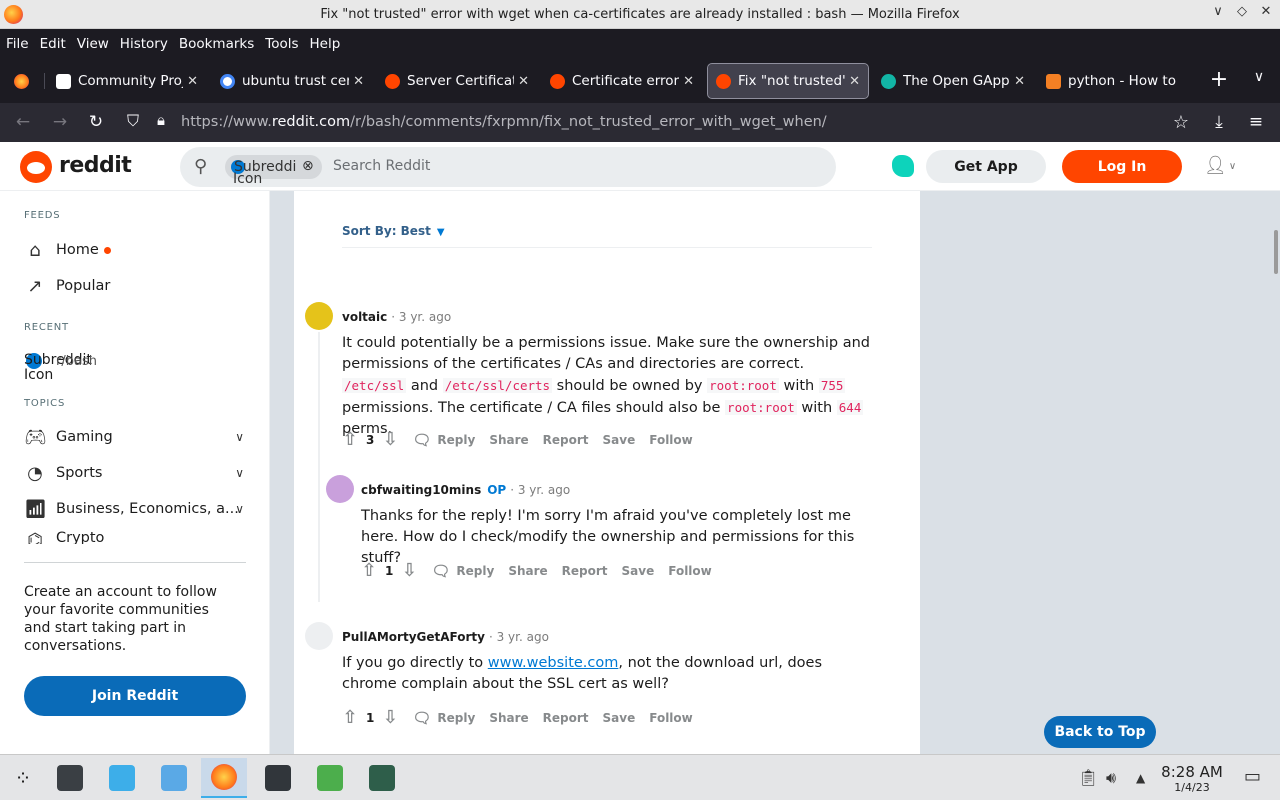  Describe the element at coordinates (1140, 778) in the screenshot. I see `tray-expand-icon: ▲` at that location.